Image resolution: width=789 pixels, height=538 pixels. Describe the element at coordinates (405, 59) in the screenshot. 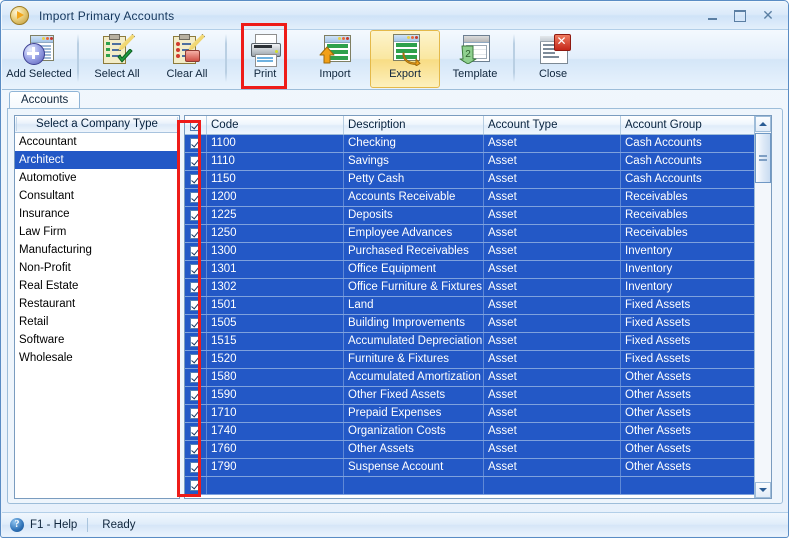

I see `export-button: Export` at that location.